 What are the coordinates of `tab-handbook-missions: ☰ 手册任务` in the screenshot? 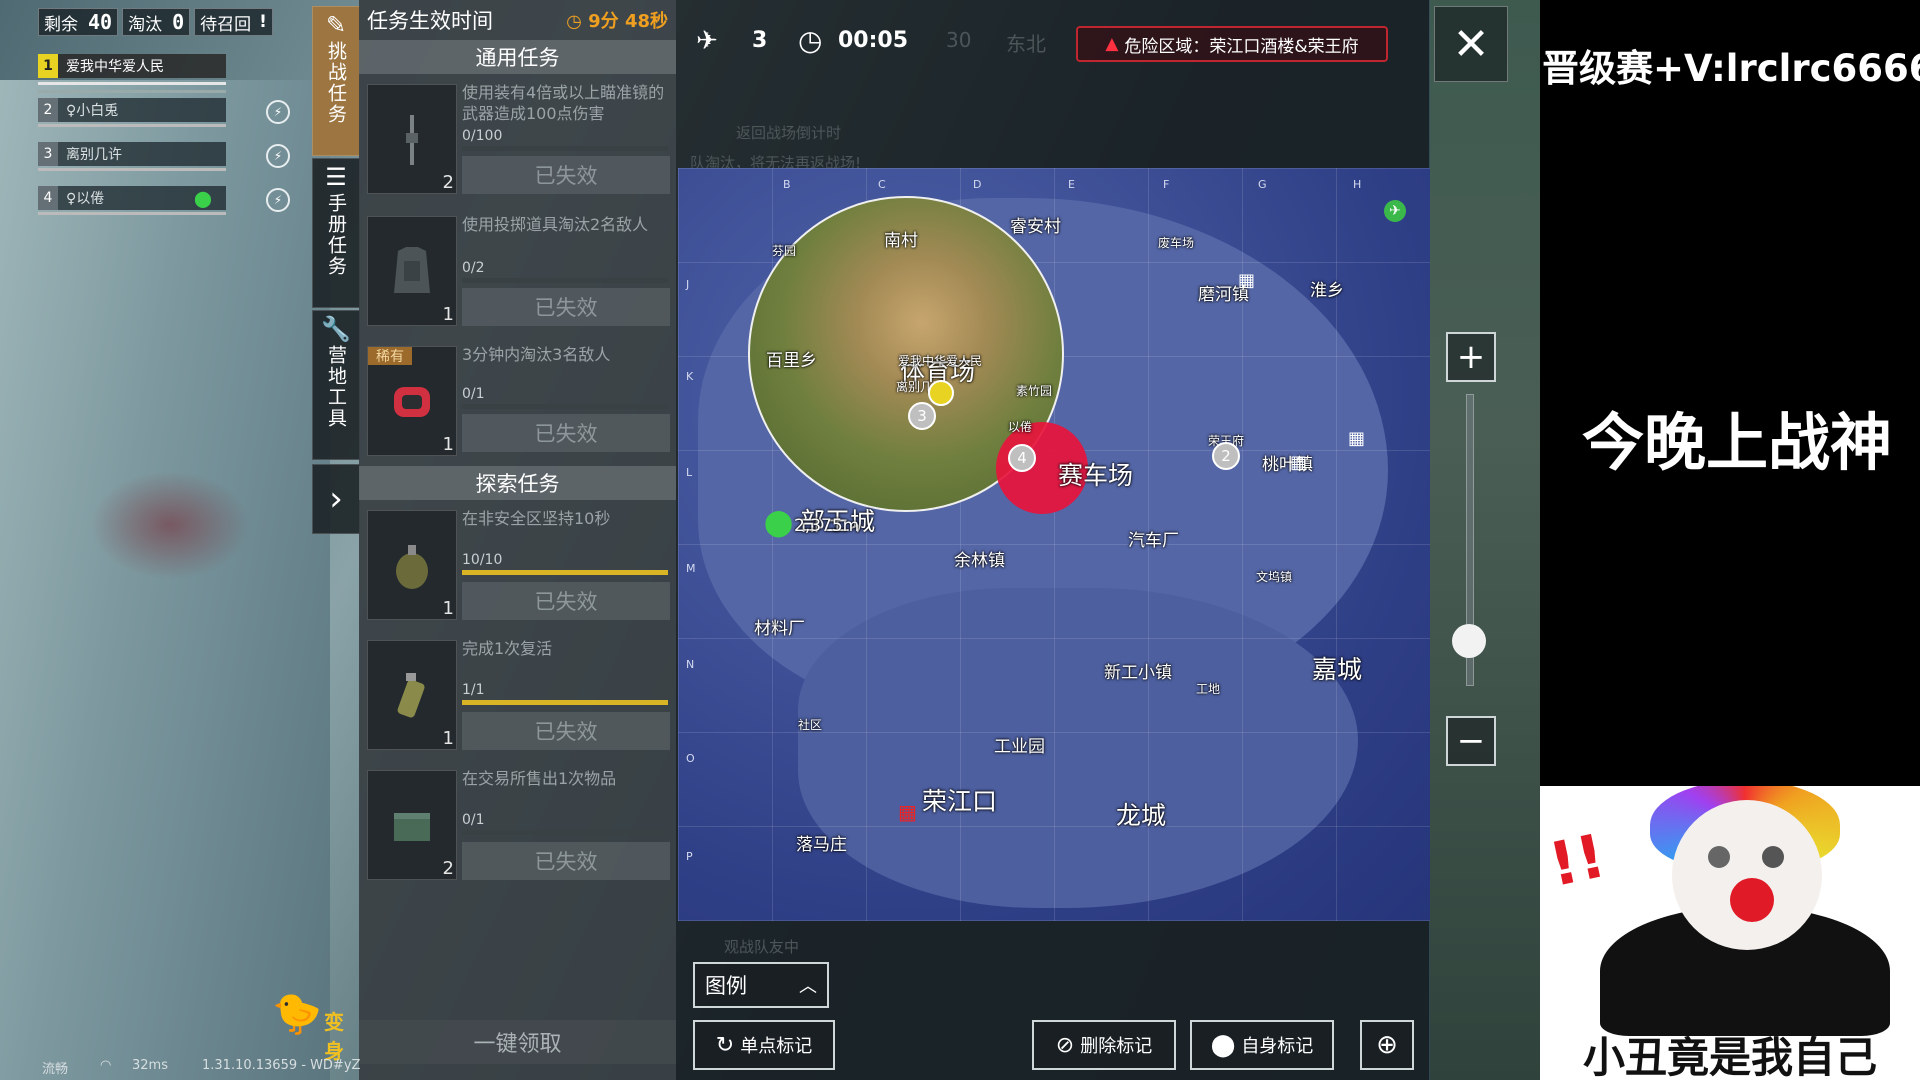 It's located at (336, 233).